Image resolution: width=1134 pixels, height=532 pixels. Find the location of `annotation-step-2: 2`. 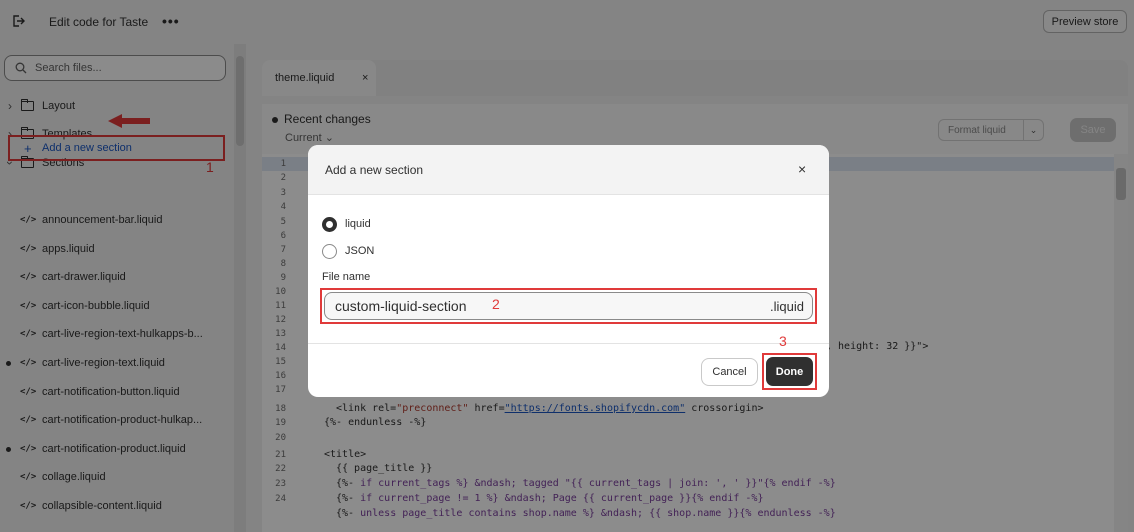

annotation-step-2: 2 is located at coordinates (496, 304).